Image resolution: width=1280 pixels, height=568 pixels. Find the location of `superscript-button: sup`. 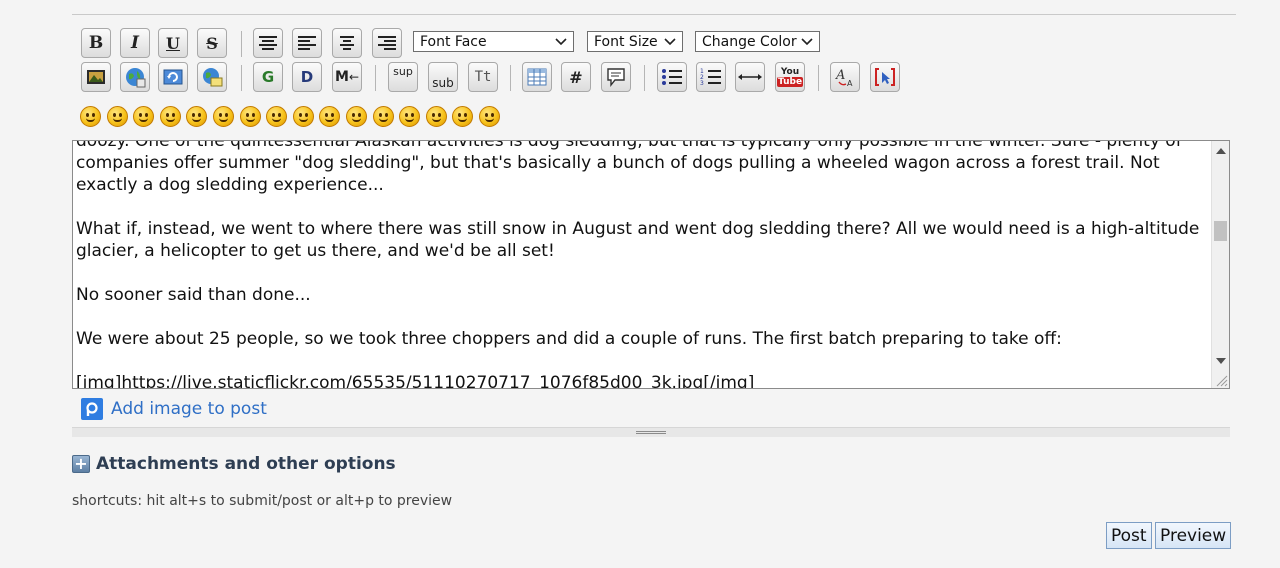

superscript-button: sup is located at coordinates (403, 77).